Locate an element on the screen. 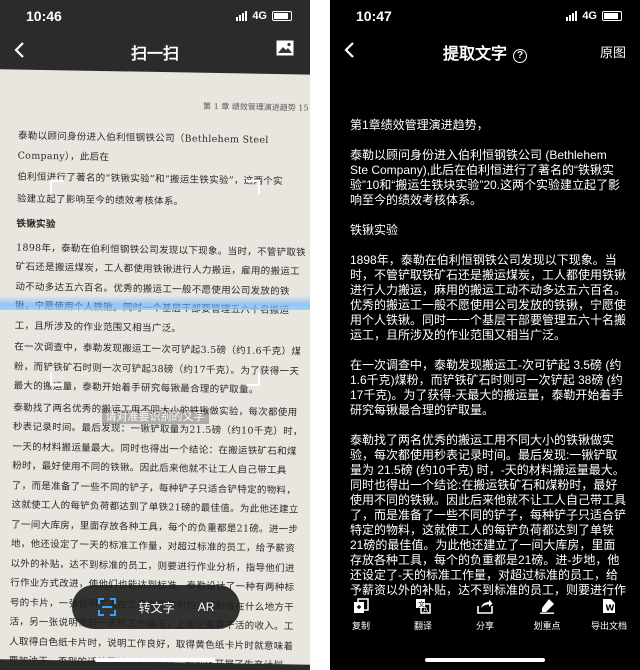 This screenshot has height=670, width=640. highlight-label: 划重点 is located at coordinates (547, 626).